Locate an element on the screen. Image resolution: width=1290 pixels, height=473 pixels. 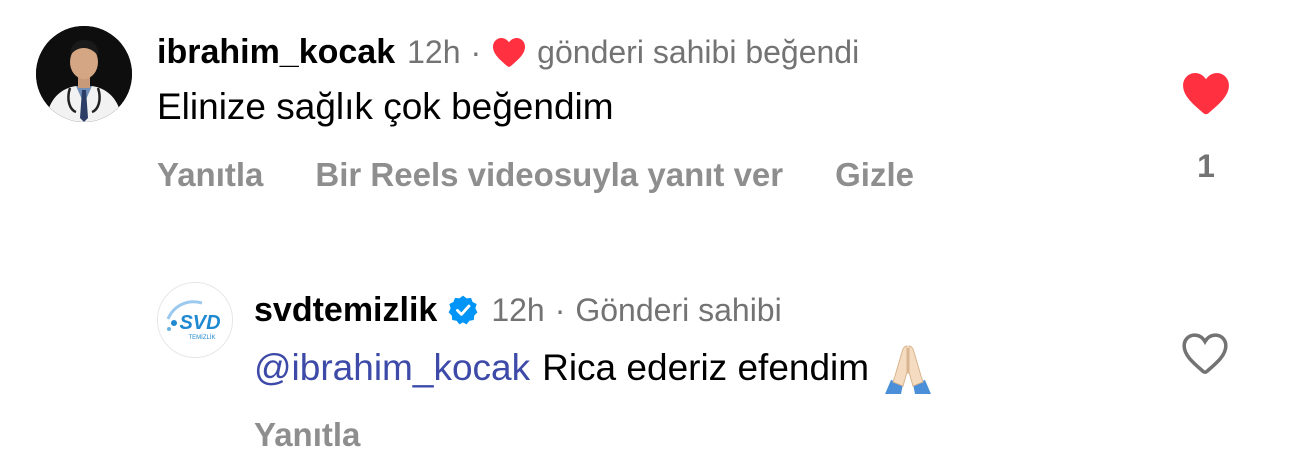
comment-timestamp: 12h is located at coordinates (433, 52).